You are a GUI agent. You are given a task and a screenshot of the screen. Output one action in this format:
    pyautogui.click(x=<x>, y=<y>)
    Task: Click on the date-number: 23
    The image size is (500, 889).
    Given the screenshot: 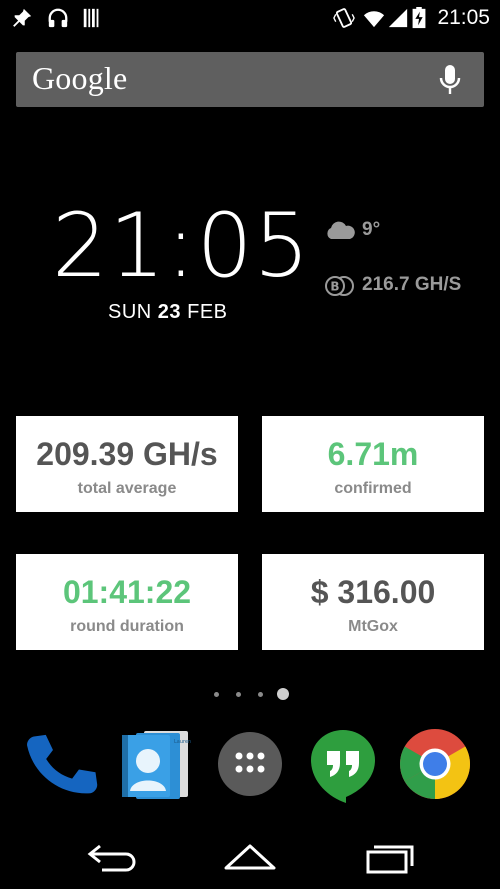 What is the action you would take?
    pyautogui.click(x=169, y=312)
    